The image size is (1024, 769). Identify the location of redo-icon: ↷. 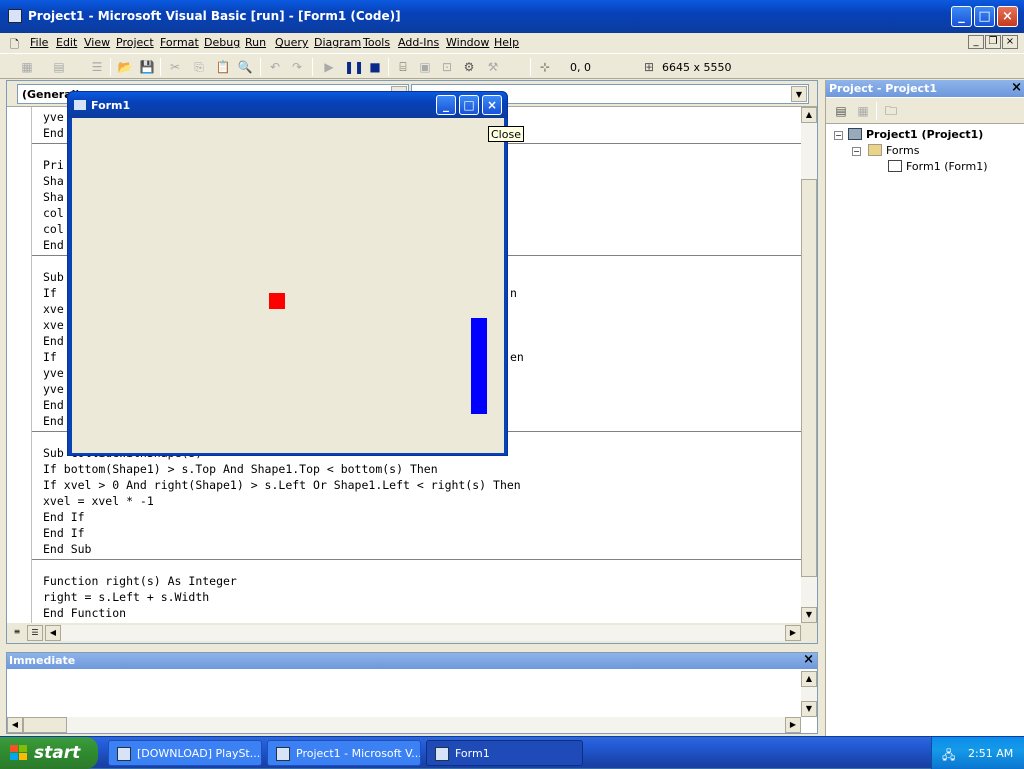
(297, 67).